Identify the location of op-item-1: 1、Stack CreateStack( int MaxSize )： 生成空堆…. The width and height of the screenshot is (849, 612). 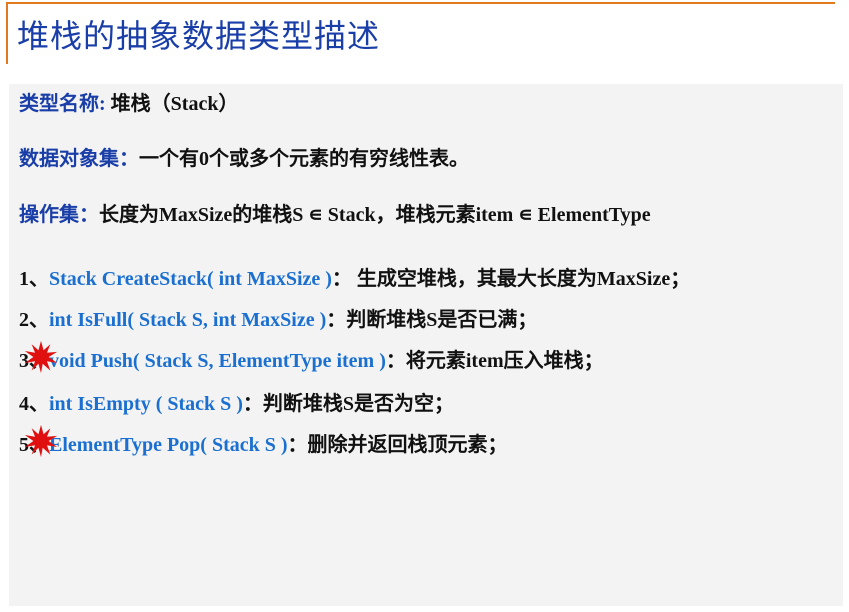
(354, 279).